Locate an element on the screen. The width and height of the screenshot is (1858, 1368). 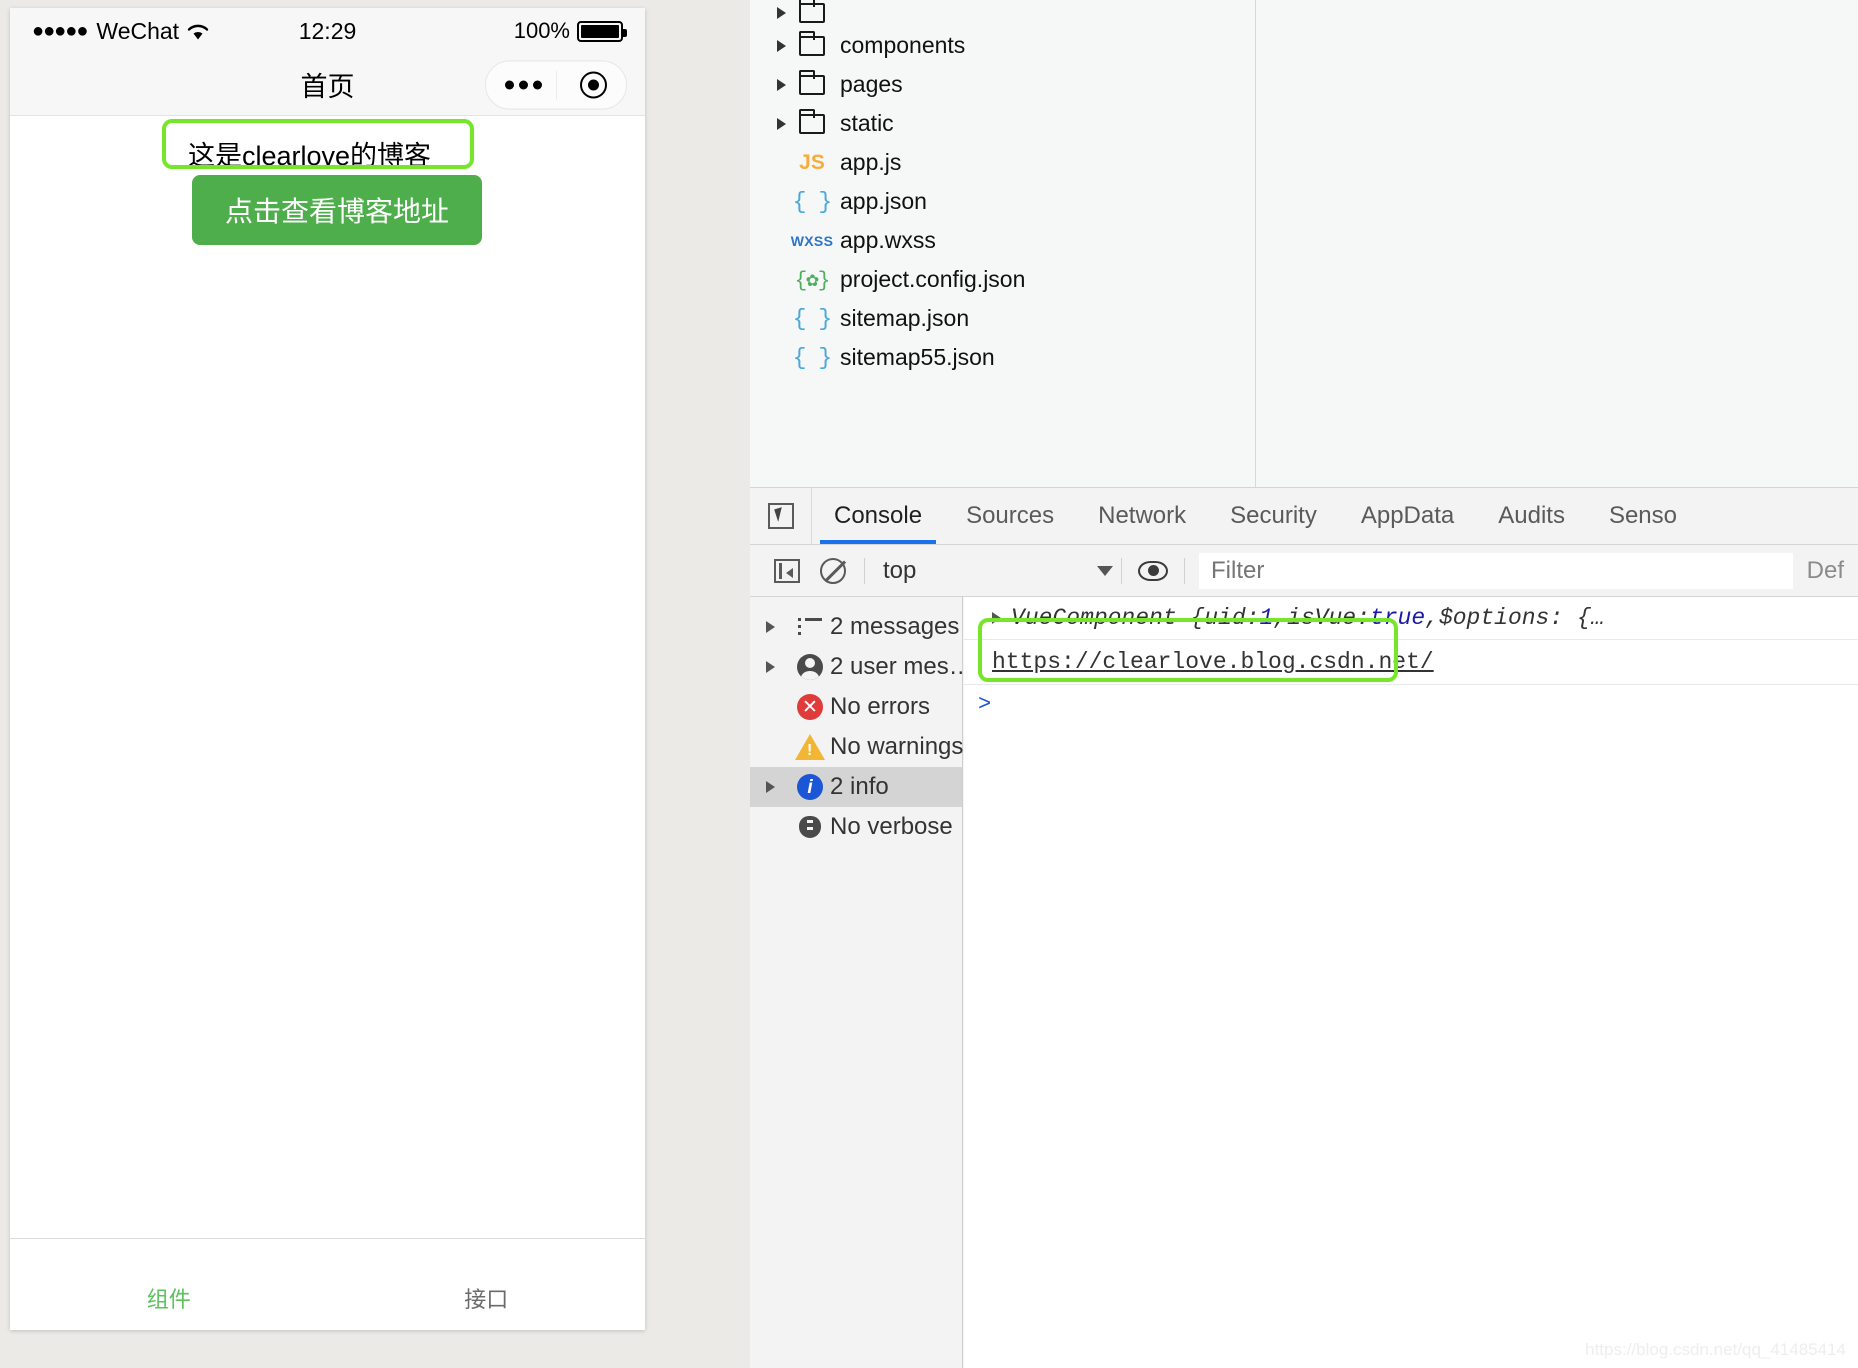
page-title: 首页 is located at coordinates (327, 87).